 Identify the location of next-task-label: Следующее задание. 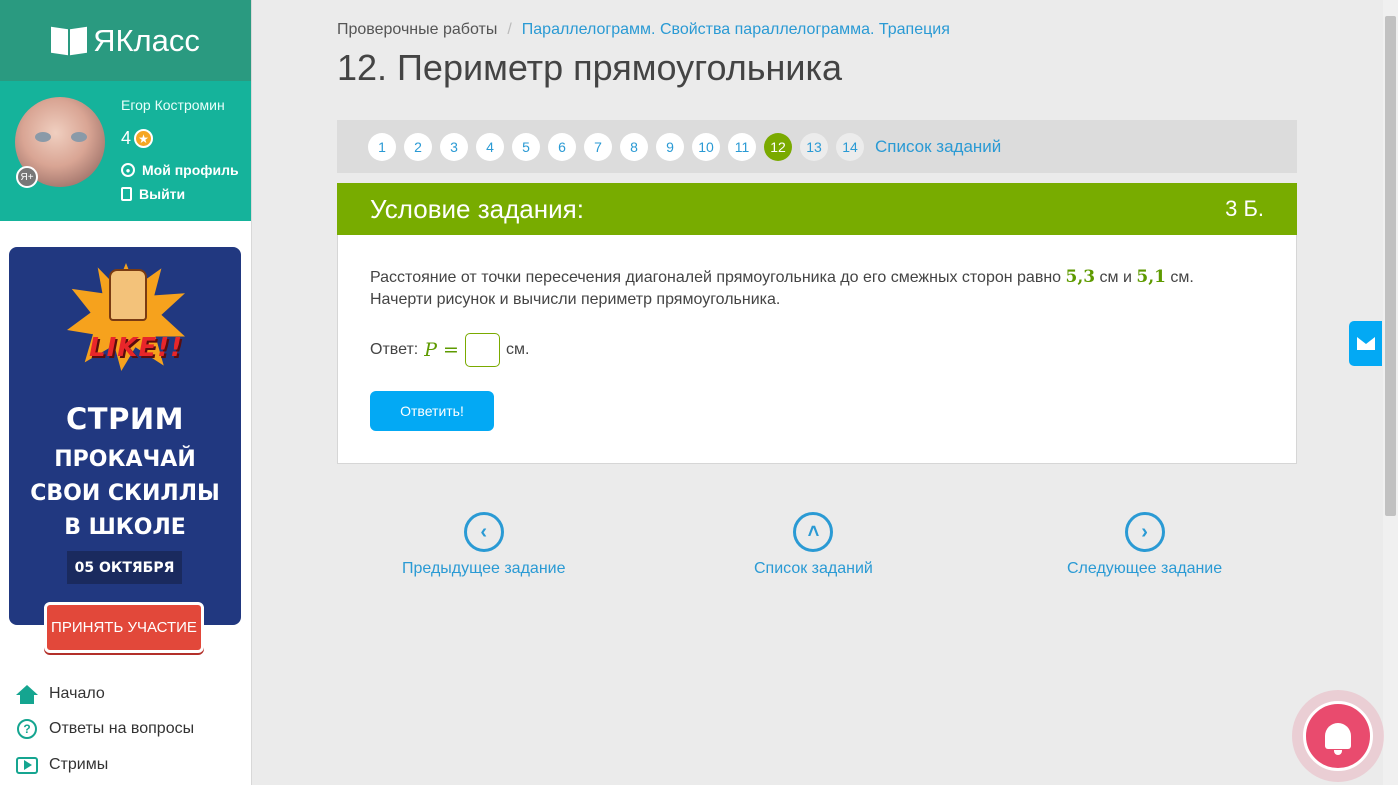
(1145, 568).